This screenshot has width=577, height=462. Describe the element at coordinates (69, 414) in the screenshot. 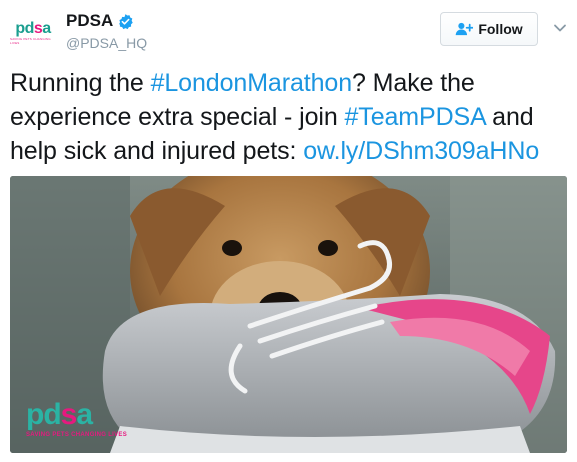

I see `photo-logo-part: s` at that location.